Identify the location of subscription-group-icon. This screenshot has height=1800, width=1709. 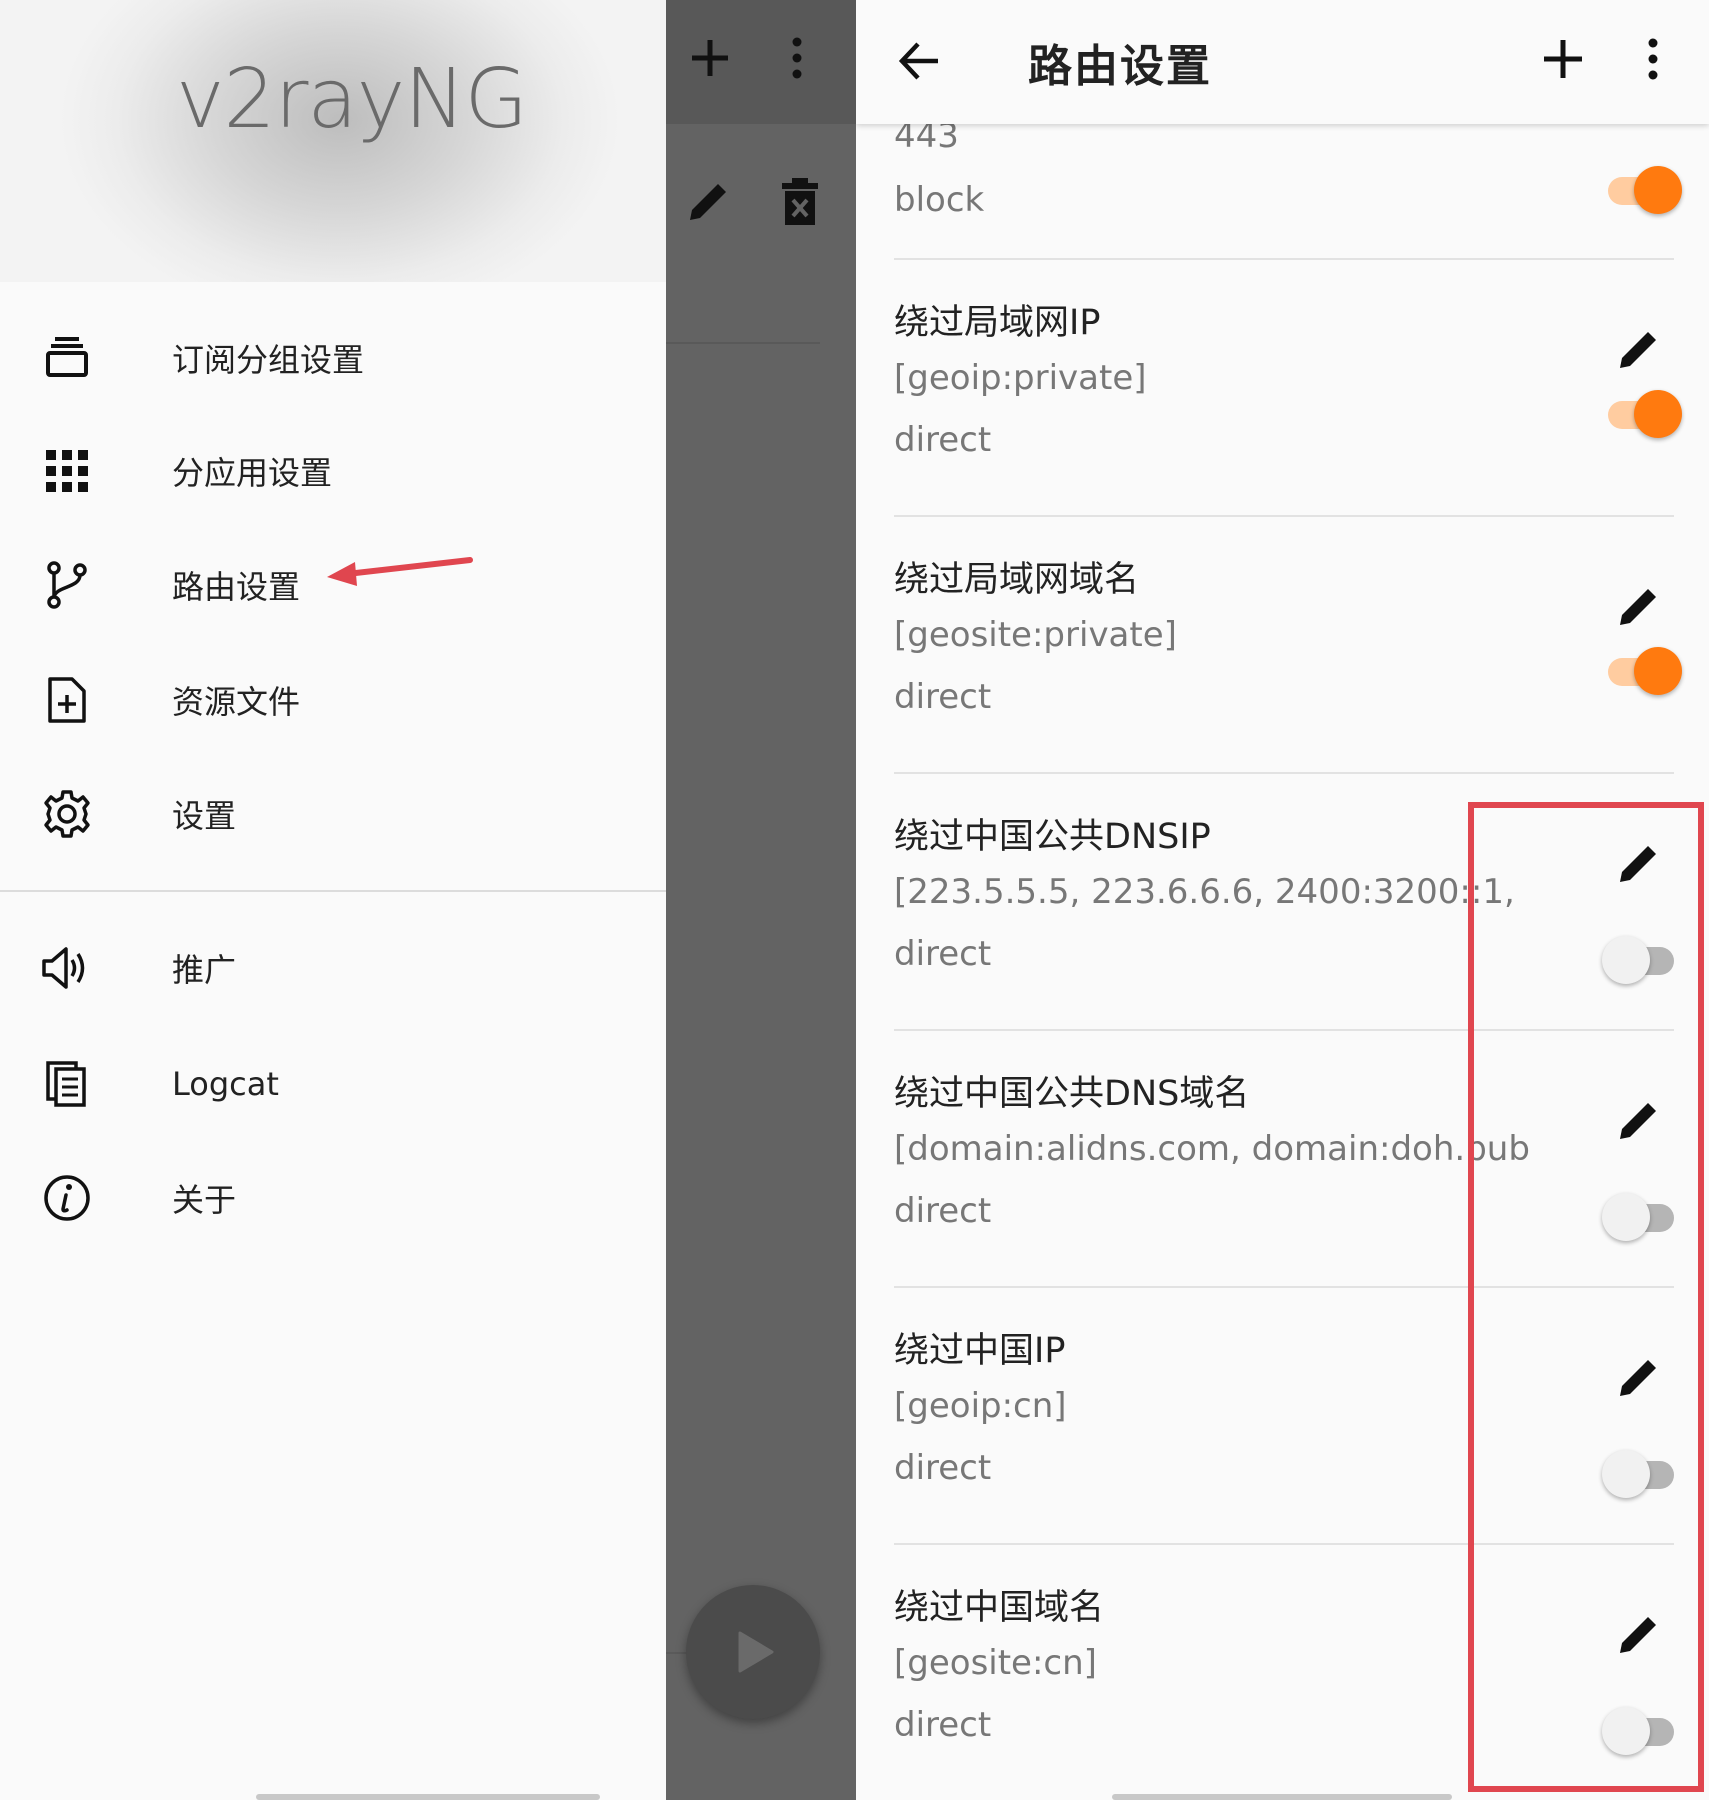
(67, 358).